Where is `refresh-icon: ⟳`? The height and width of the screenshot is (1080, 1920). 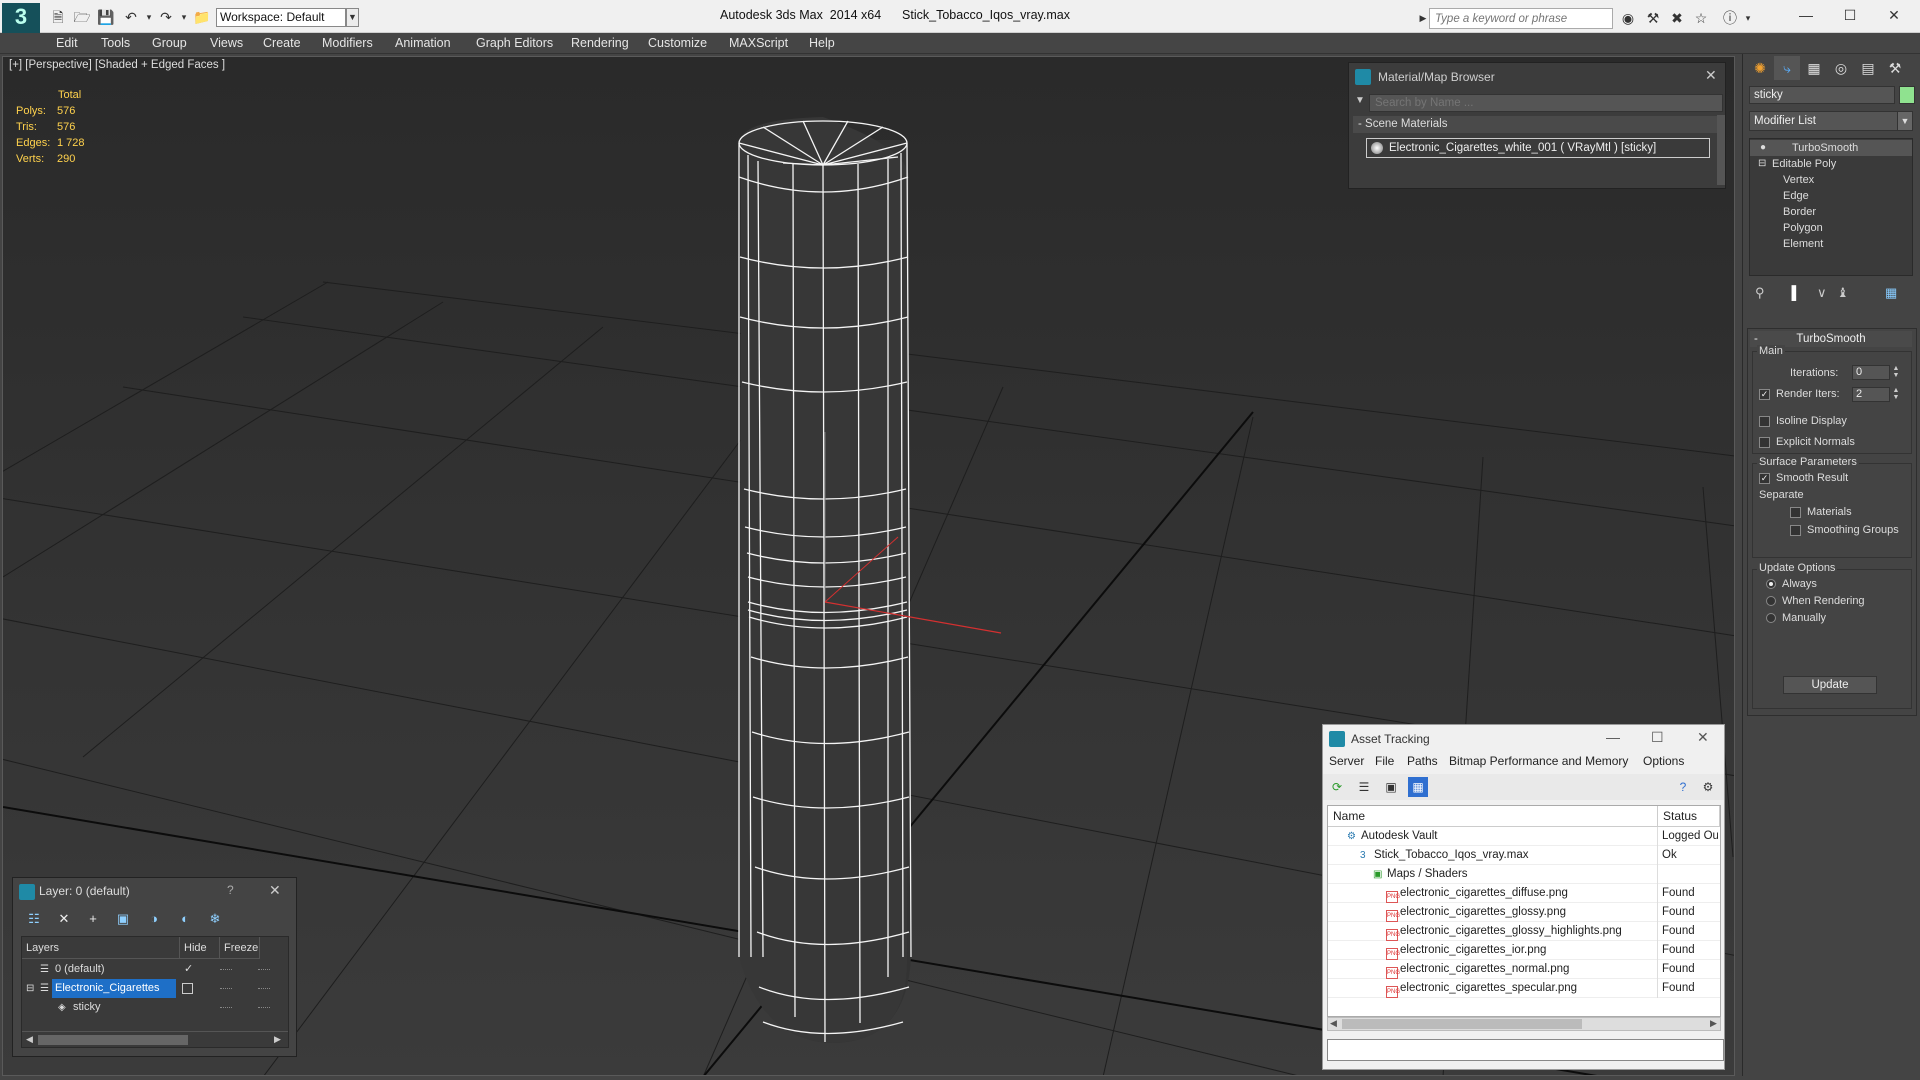 refresh-icon: ⟳ is located at coordinates (1337, 787).